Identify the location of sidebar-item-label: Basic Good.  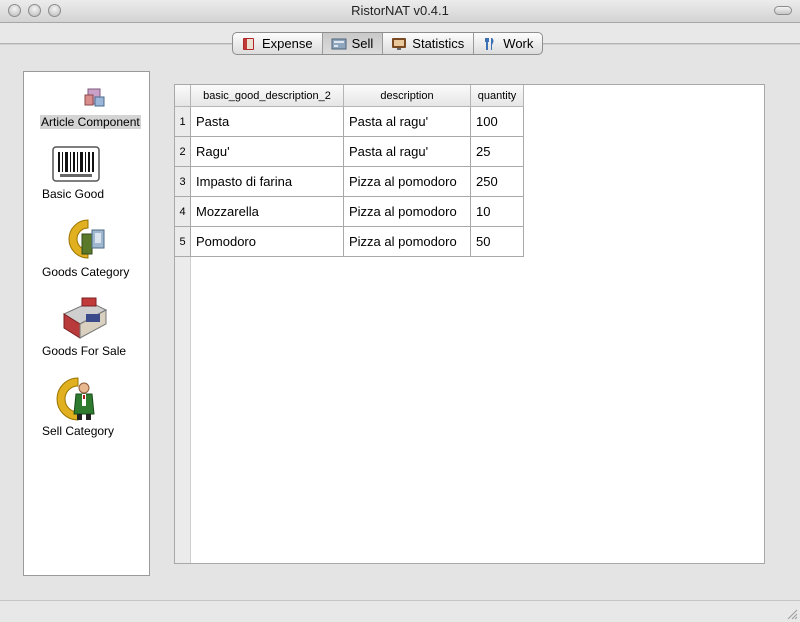
(73, 194).